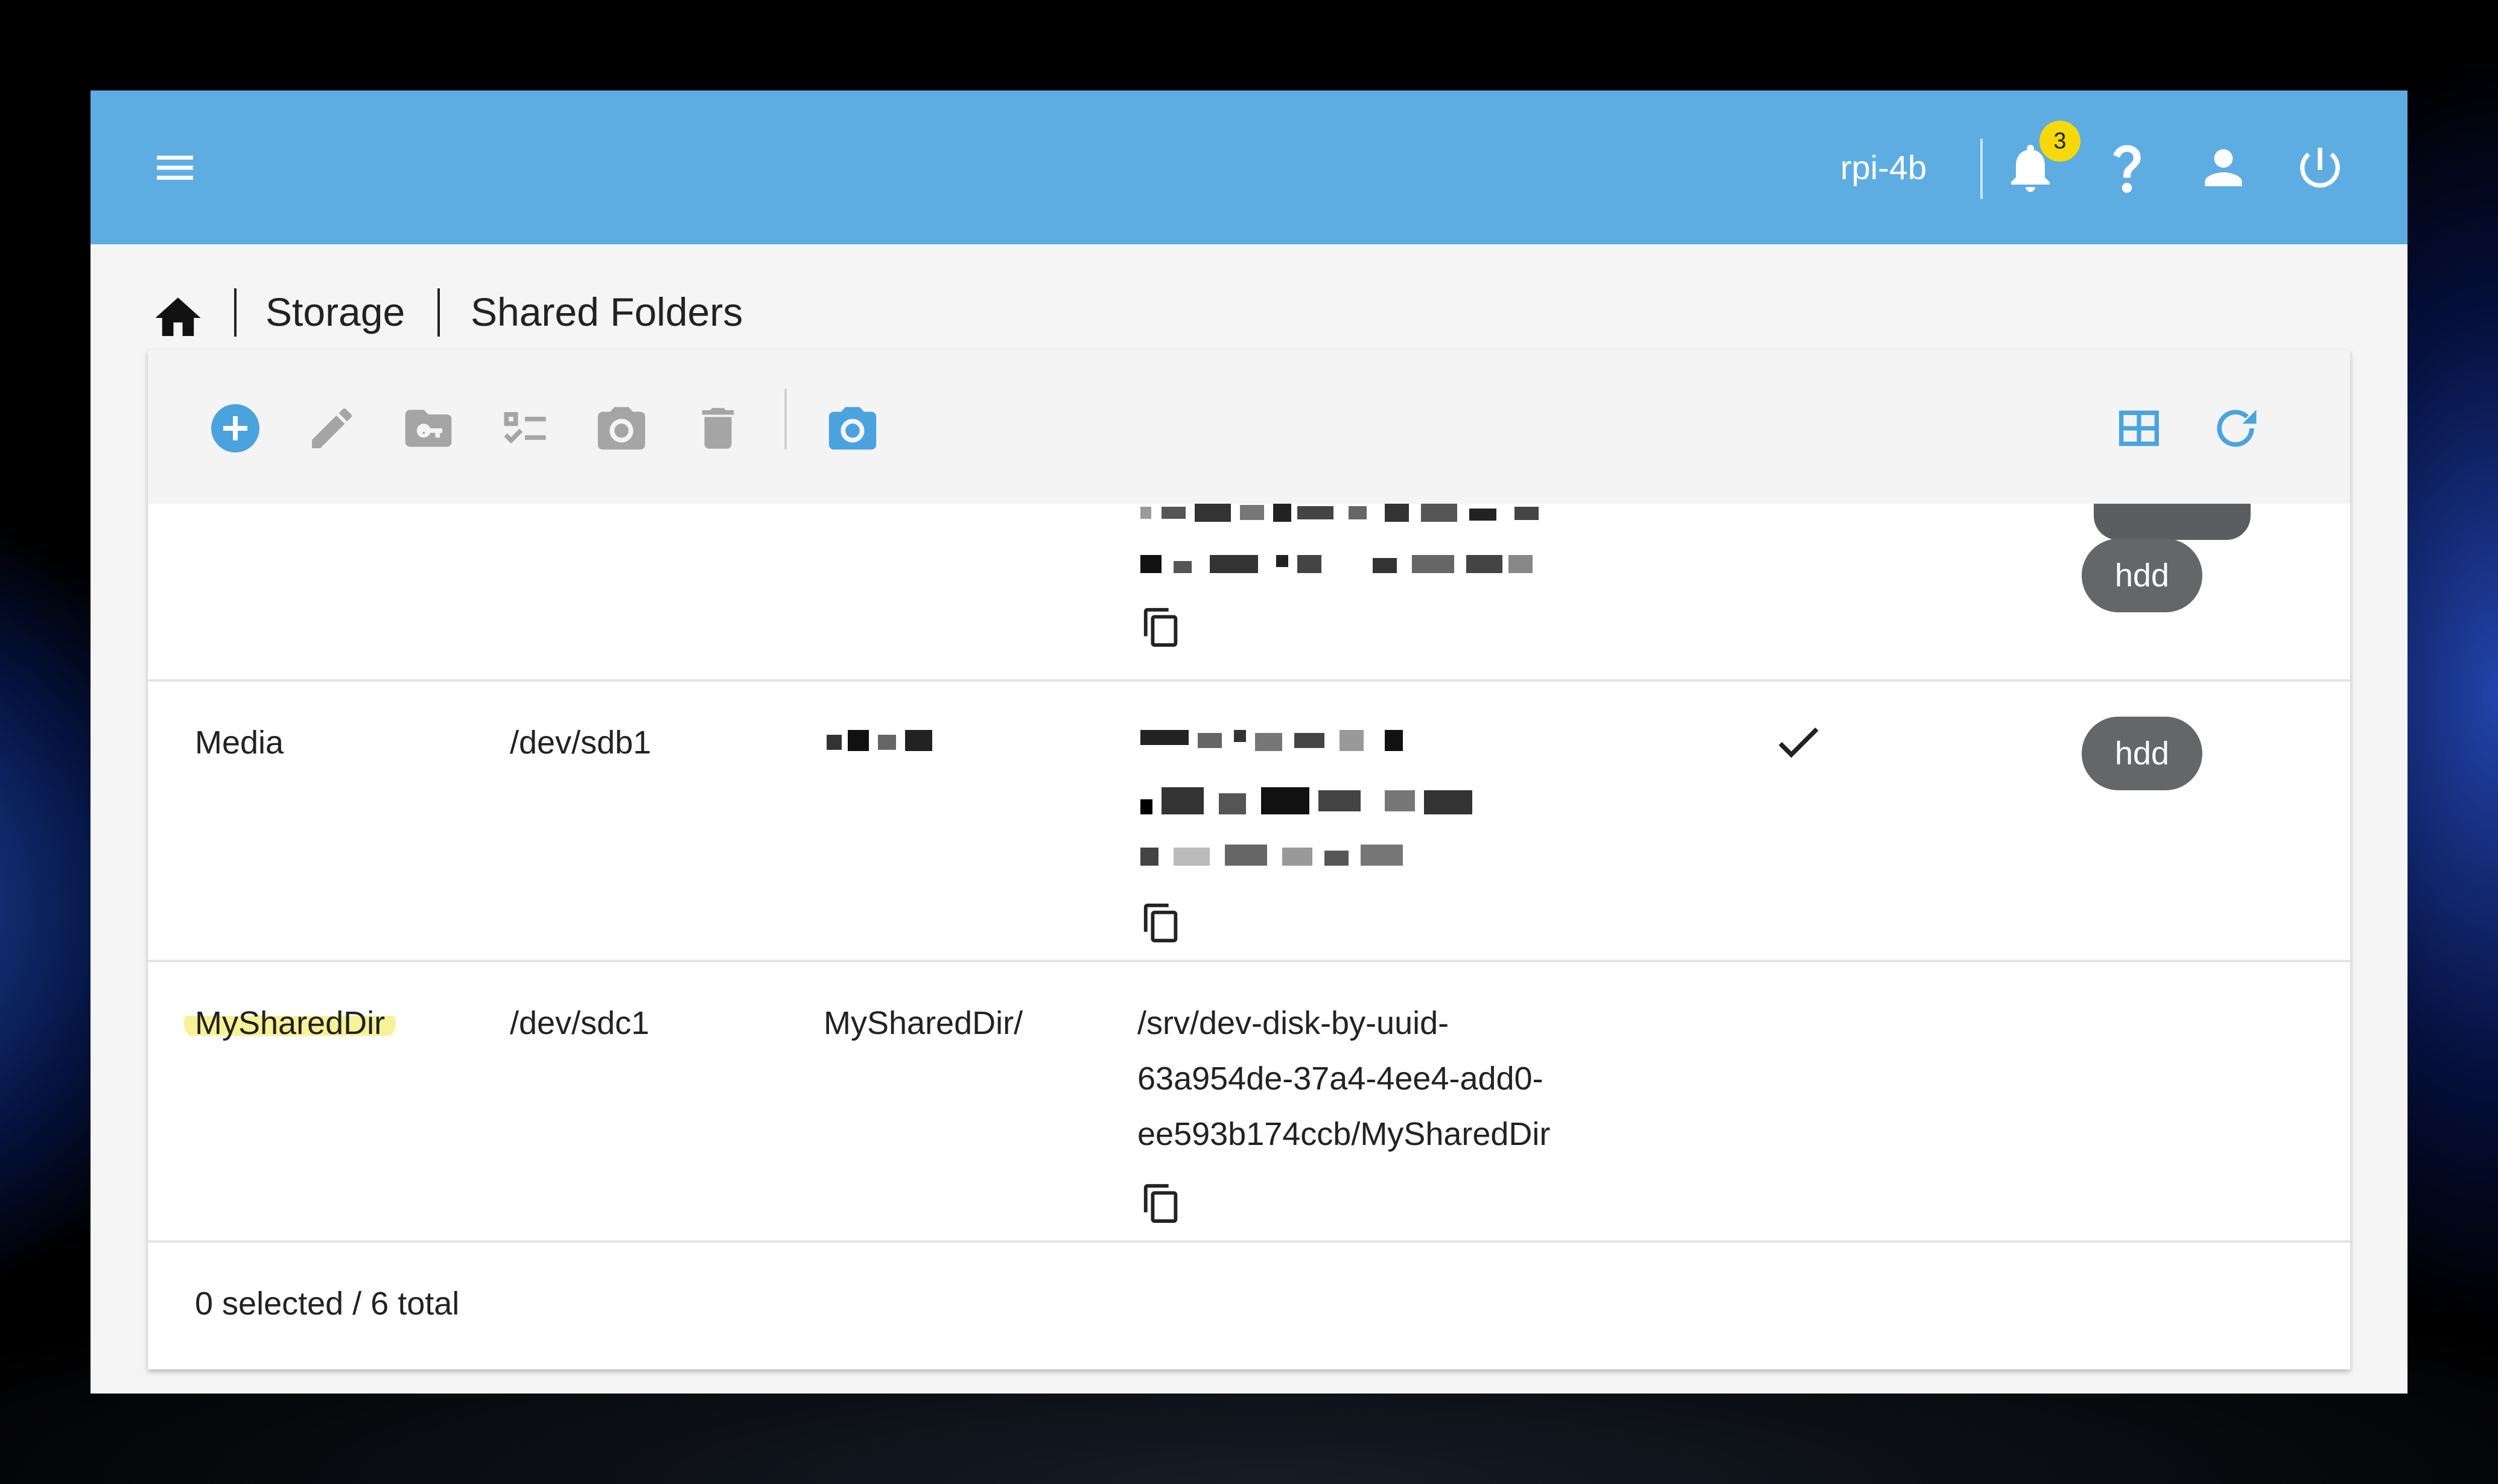  Describe the element at coordinates (2172, 522) in the screenshot. I see `tag-chip` at that location.